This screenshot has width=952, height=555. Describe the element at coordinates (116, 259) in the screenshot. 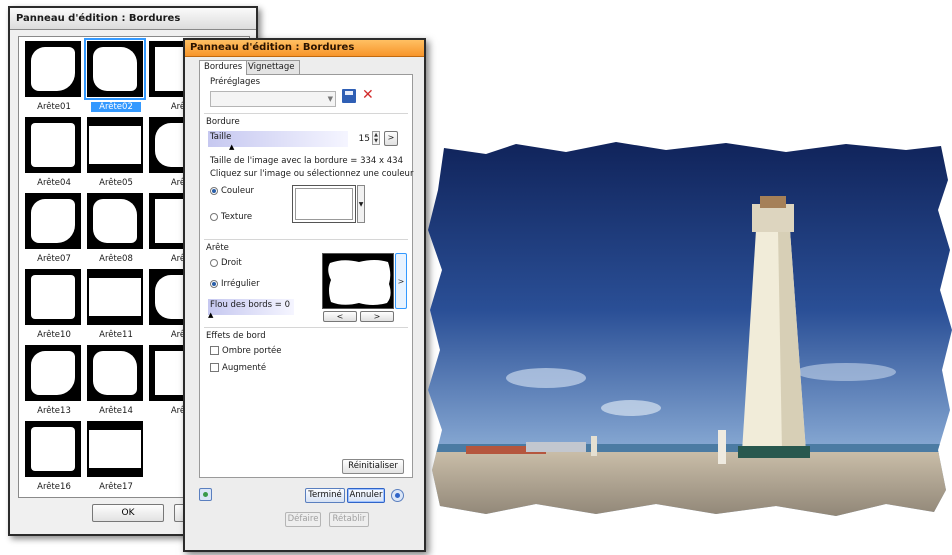

I see `edge-thumbnail-label: Arête08` at that location.